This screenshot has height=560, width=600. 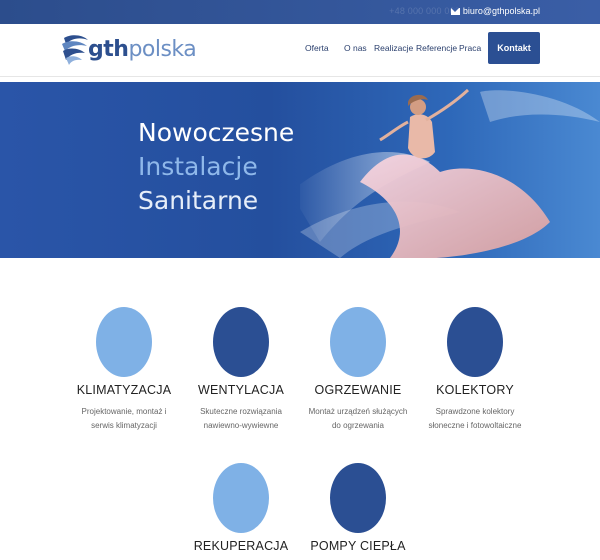 What do you see at coordinates (317, 48) in the screenshot?
I see `nav-item-oferta: Oferta` at bounding box center [317, 48].